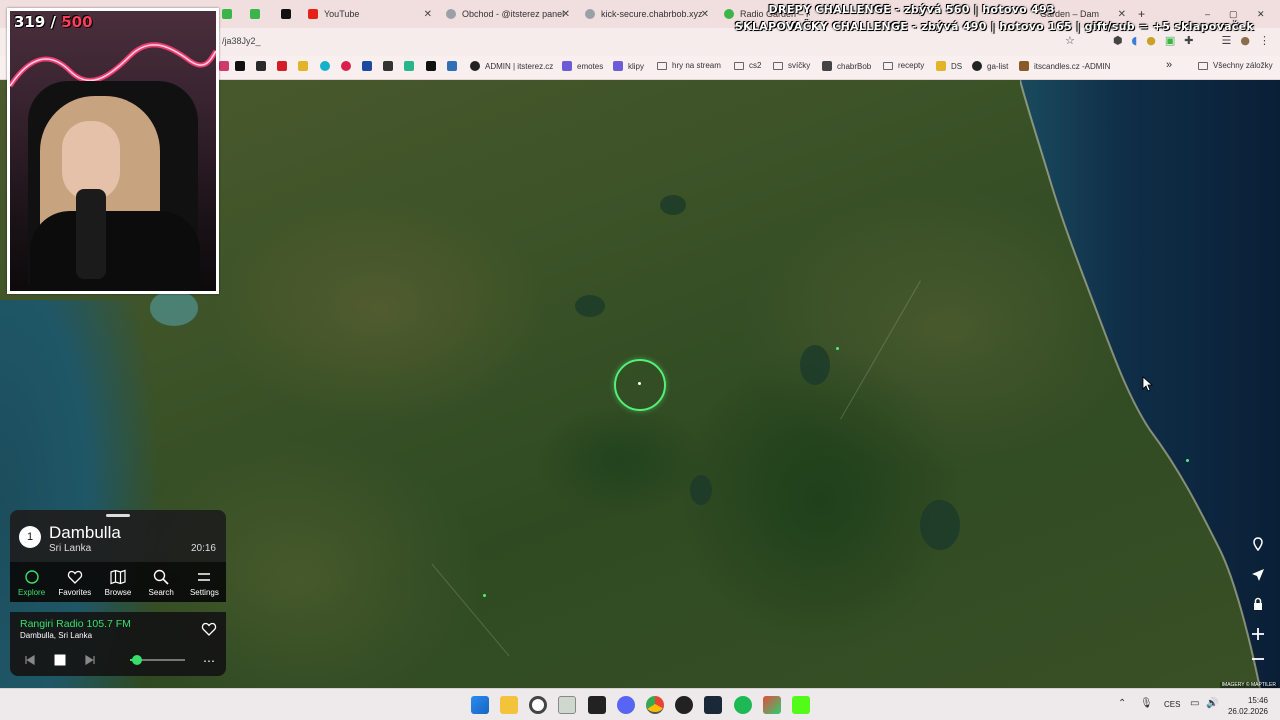 This screenshot has height=720, width=1280. Describe the element at coordinates (1235, 65) in the screenshot. I see `all-bookmarks-button: Všechny záložky` at that location.